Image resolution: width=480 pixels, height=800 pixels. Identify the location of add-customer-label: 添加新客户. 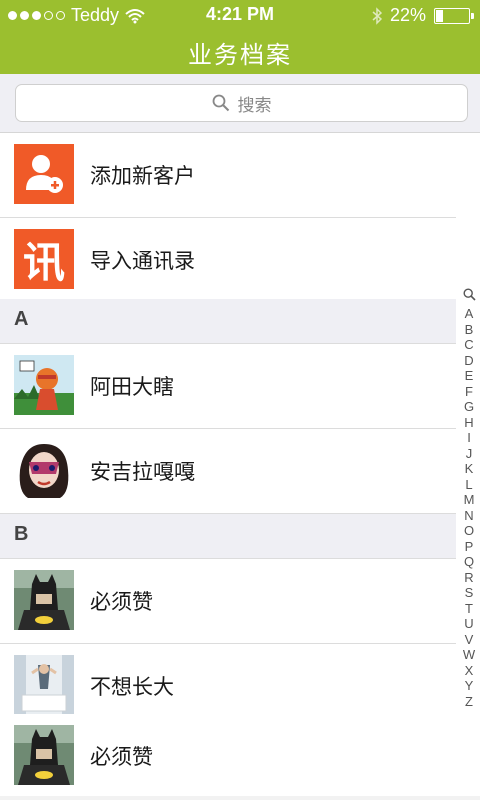
(142, 176).